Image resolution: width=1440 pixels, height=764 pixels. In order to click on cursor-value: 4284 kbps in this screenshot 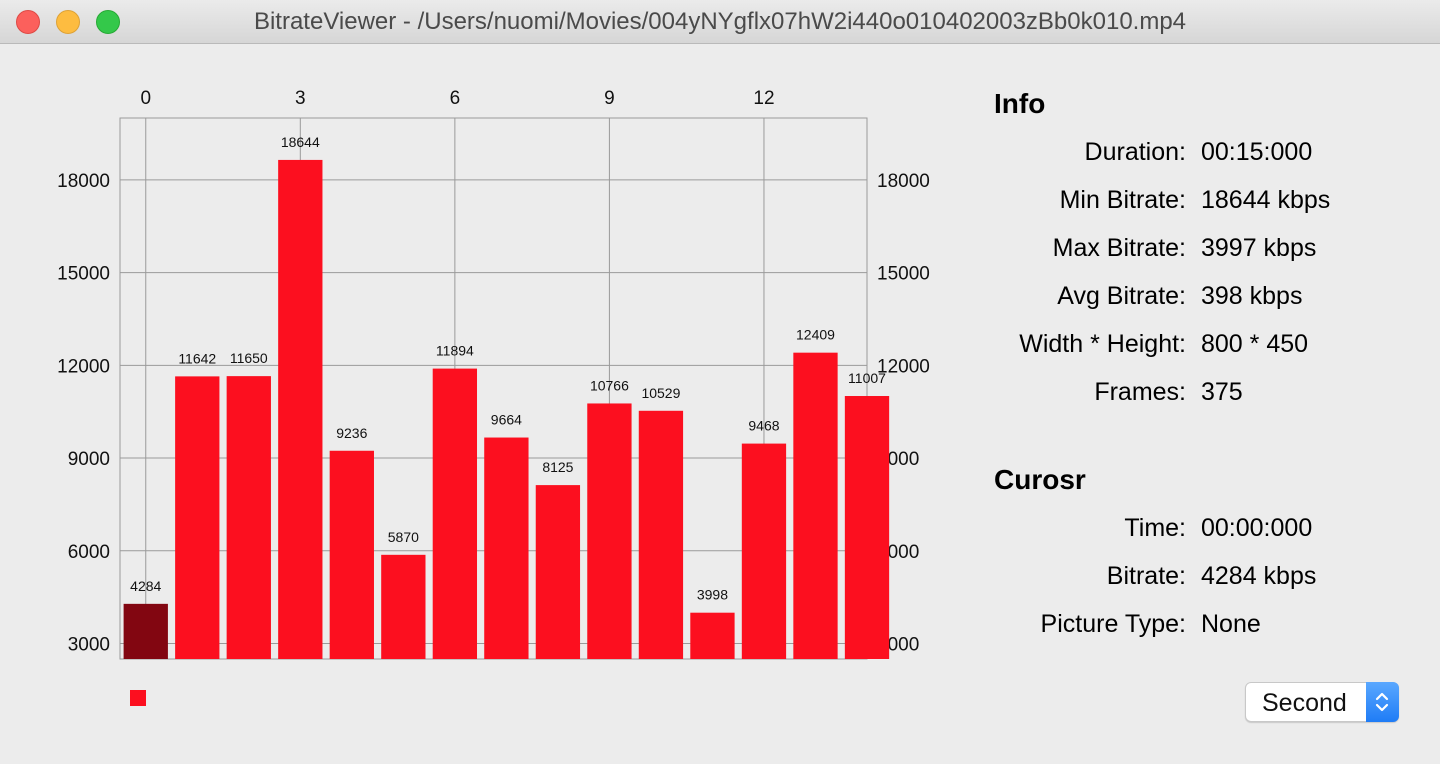, I will do `click(1259, 576)`.